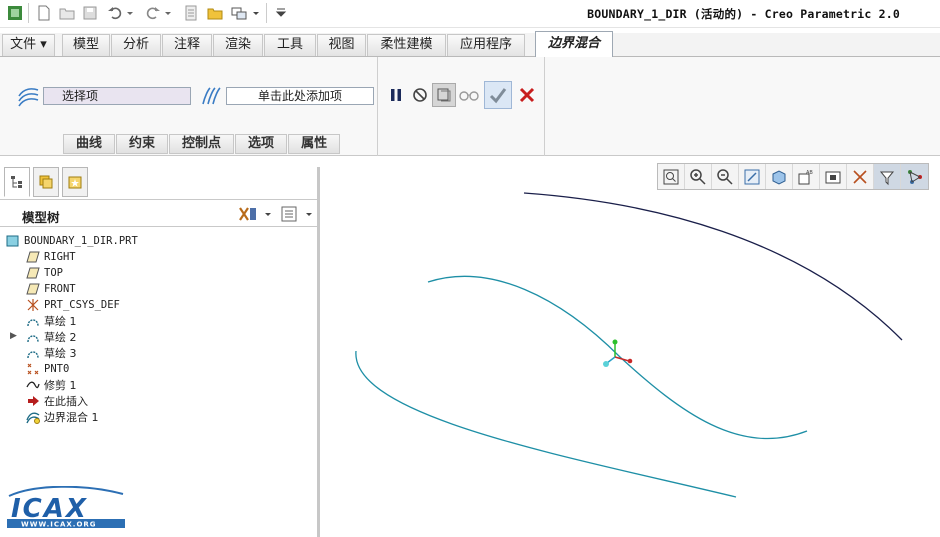 The image size is (940, 537). What do you see at coordinates (86, 45) in the screenshot?
I see `tab-model: 模型` at bounding box center [86, 45].